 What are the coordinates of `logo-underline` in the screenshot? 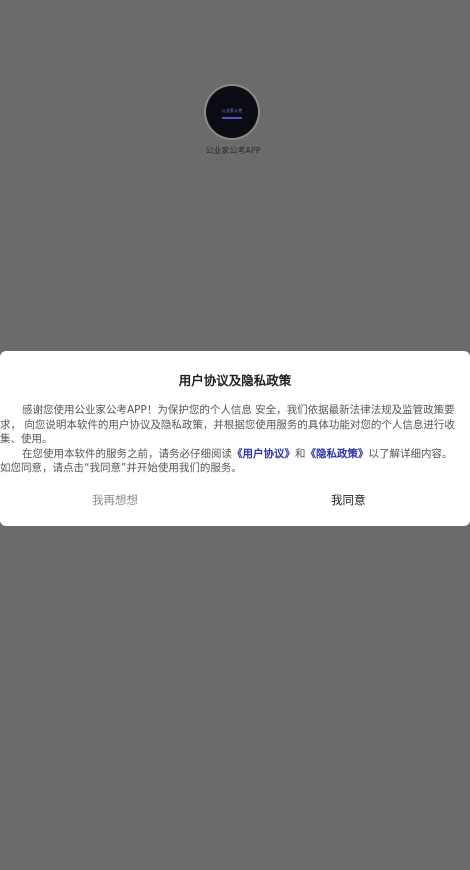 It's located at (232, 117).